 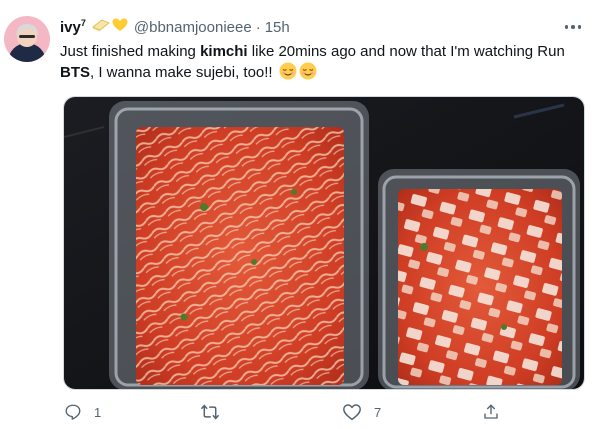 I want to click on hashtag-kimchi: kimchi, so click(x=224, y=51).